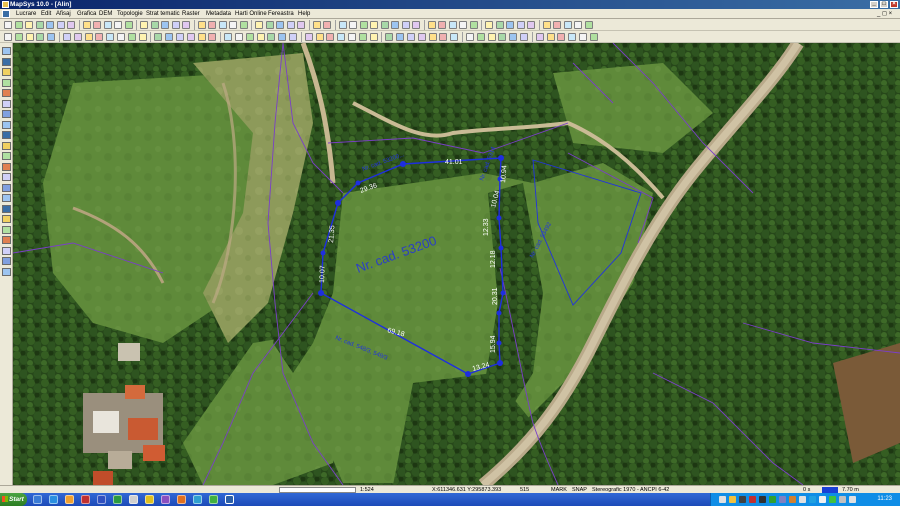 The height and width of the screenshot is (506, 900). Describe the element at coordinates (197, 499) in the screenshot. I see `app-icon-cyan` at that location.